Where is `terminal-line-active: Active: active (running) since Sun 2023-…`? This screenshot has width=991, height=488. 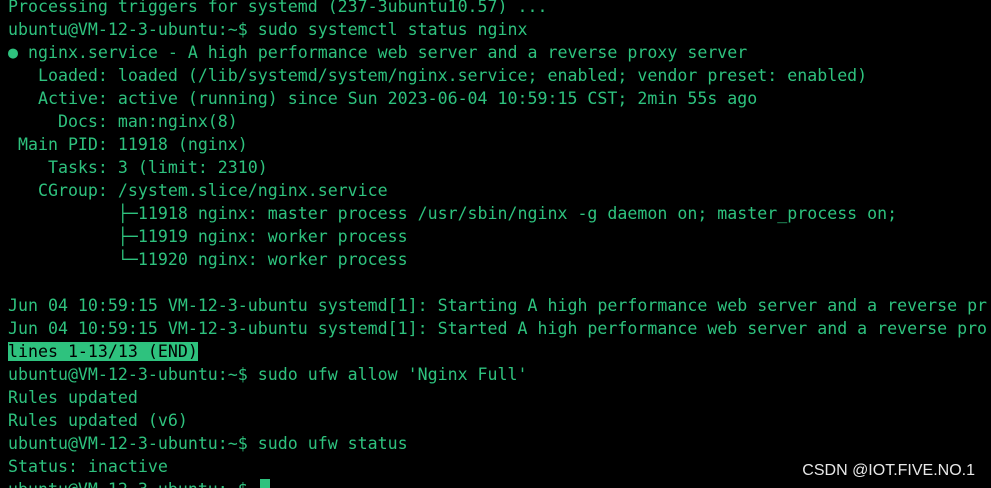
terminal-line-active: Active: active (running) since Sun 2023-… is located at coordinates (383, 98).